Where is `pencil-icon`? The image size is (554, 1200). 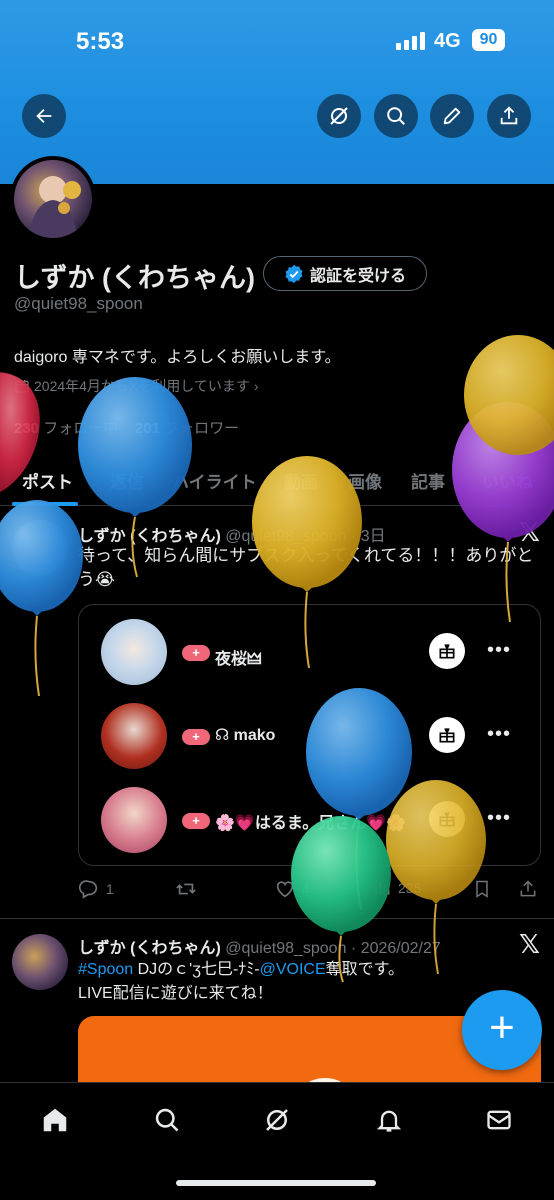 pencil-icon is located at coordinates (452, 116).